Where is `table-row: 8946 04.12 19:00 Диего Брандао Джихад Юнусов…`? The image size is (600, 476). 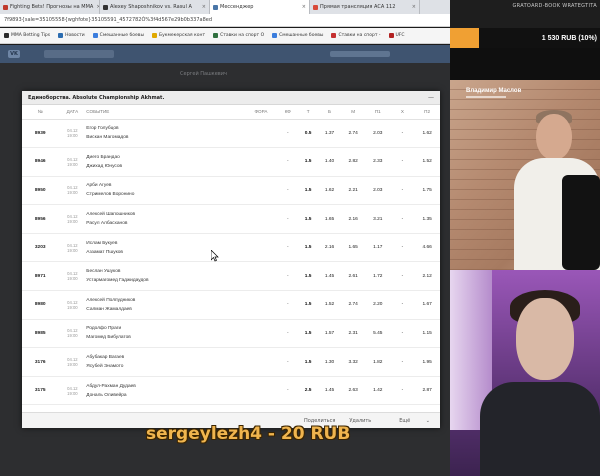
table-row: 8946 04.12 19:00 Диего Брандао Джихад Юнусов… is located at coordinates (231, 162).